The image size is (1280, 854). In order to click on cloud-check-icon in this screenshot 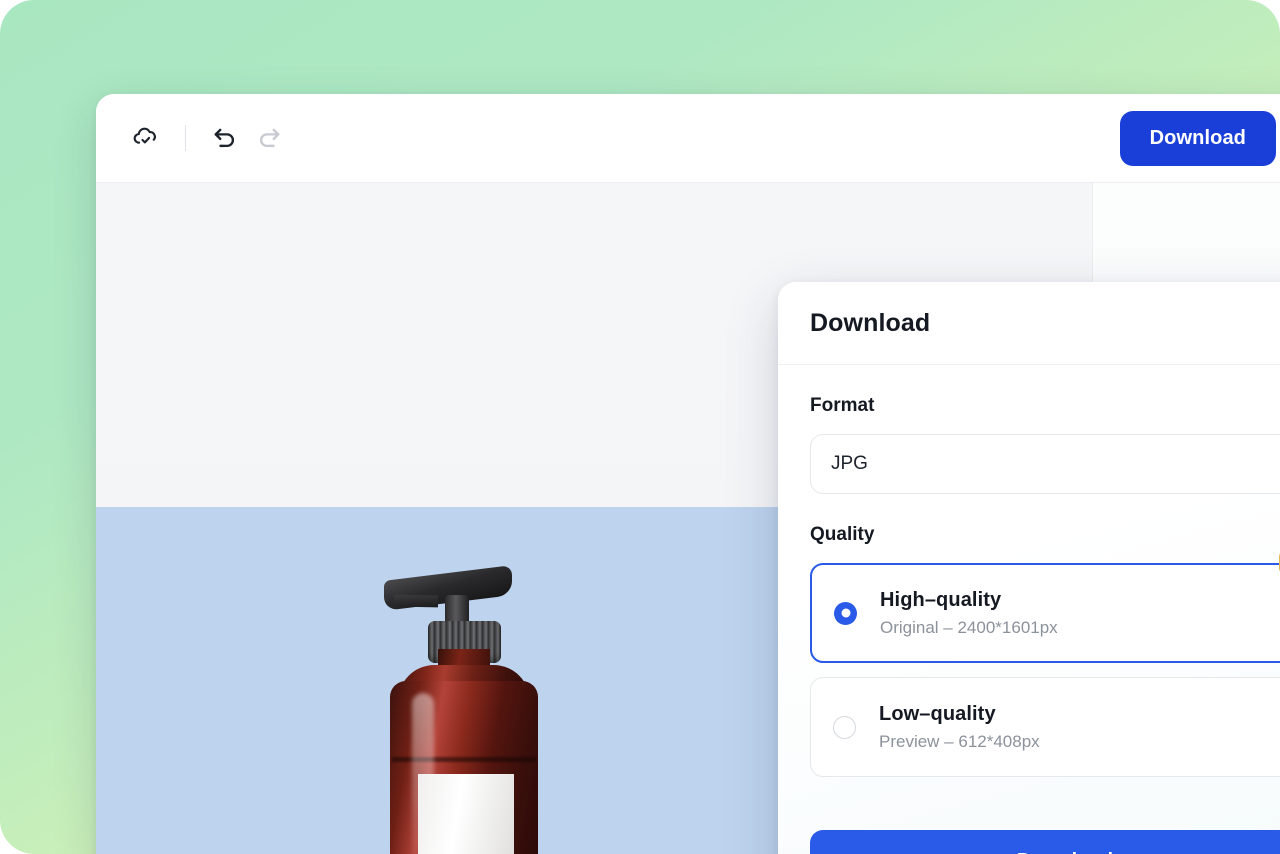, I will do `click(146, 138)`.